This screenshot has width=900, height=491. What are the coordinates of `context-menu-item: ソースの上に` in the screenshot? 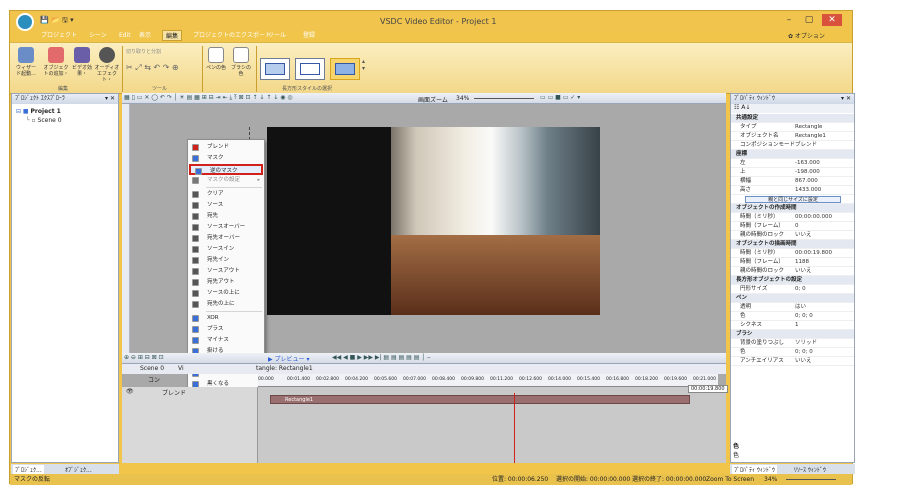 It's located at (226, 293).